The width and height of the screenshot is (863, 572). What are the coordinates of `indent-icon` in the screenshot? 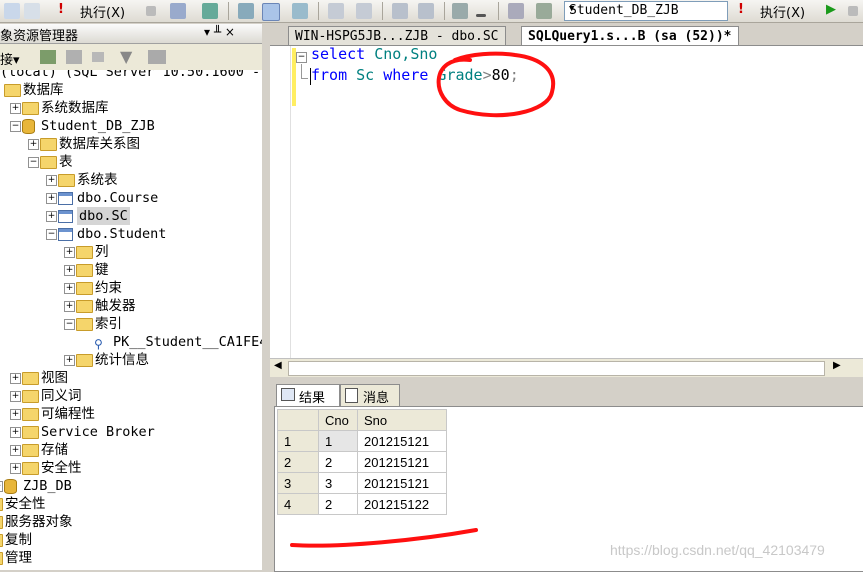 It's located at (426, 11).